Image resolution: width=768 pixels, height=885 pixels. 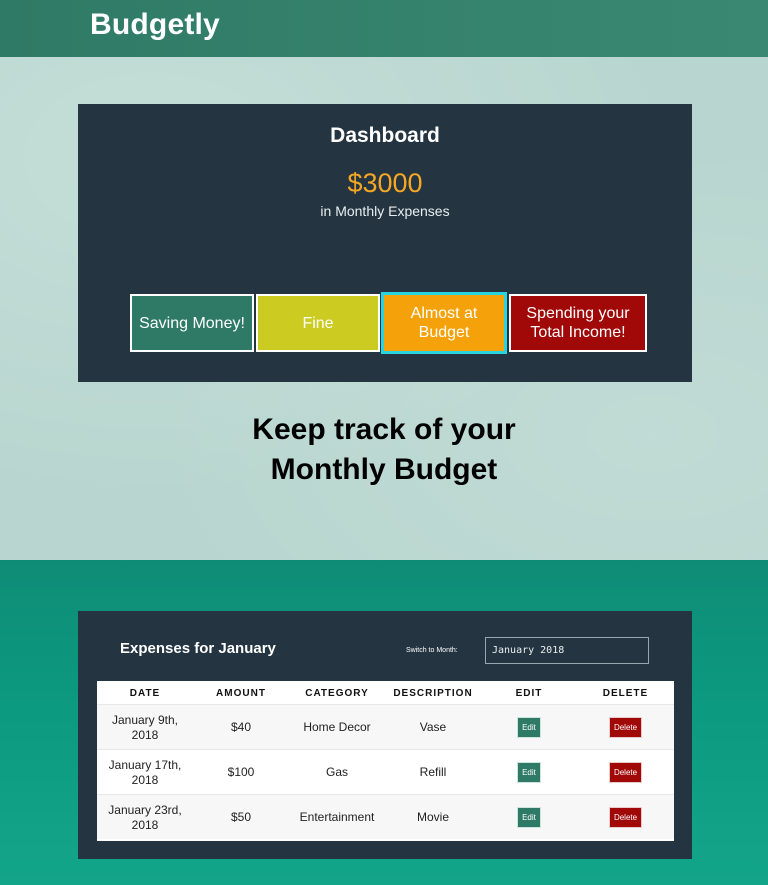 What do you see at coordinates (384, 469) in the screenshot?
I see `tagline-line-2: Monthly Budget` at bounding box center [384, 469].